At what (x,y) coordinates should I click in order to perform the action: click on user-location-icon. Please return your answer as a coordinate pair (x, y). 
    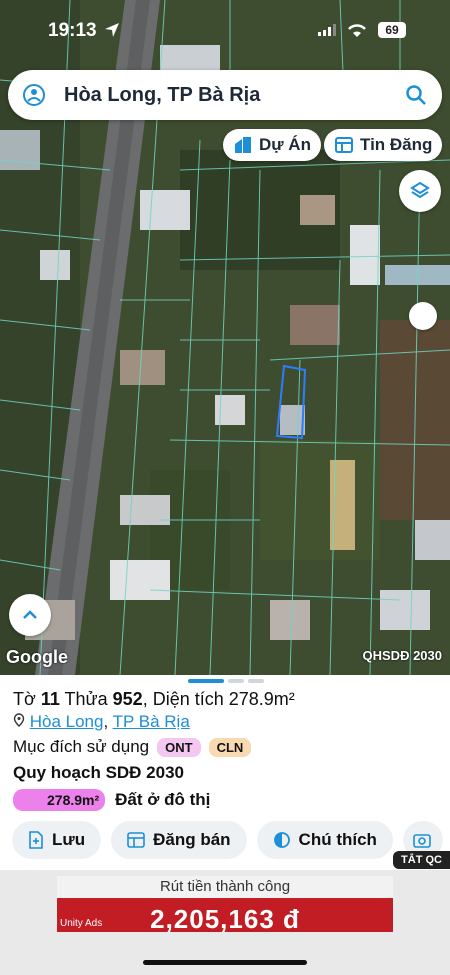
    Looking at the image, I should click on (34, 95).